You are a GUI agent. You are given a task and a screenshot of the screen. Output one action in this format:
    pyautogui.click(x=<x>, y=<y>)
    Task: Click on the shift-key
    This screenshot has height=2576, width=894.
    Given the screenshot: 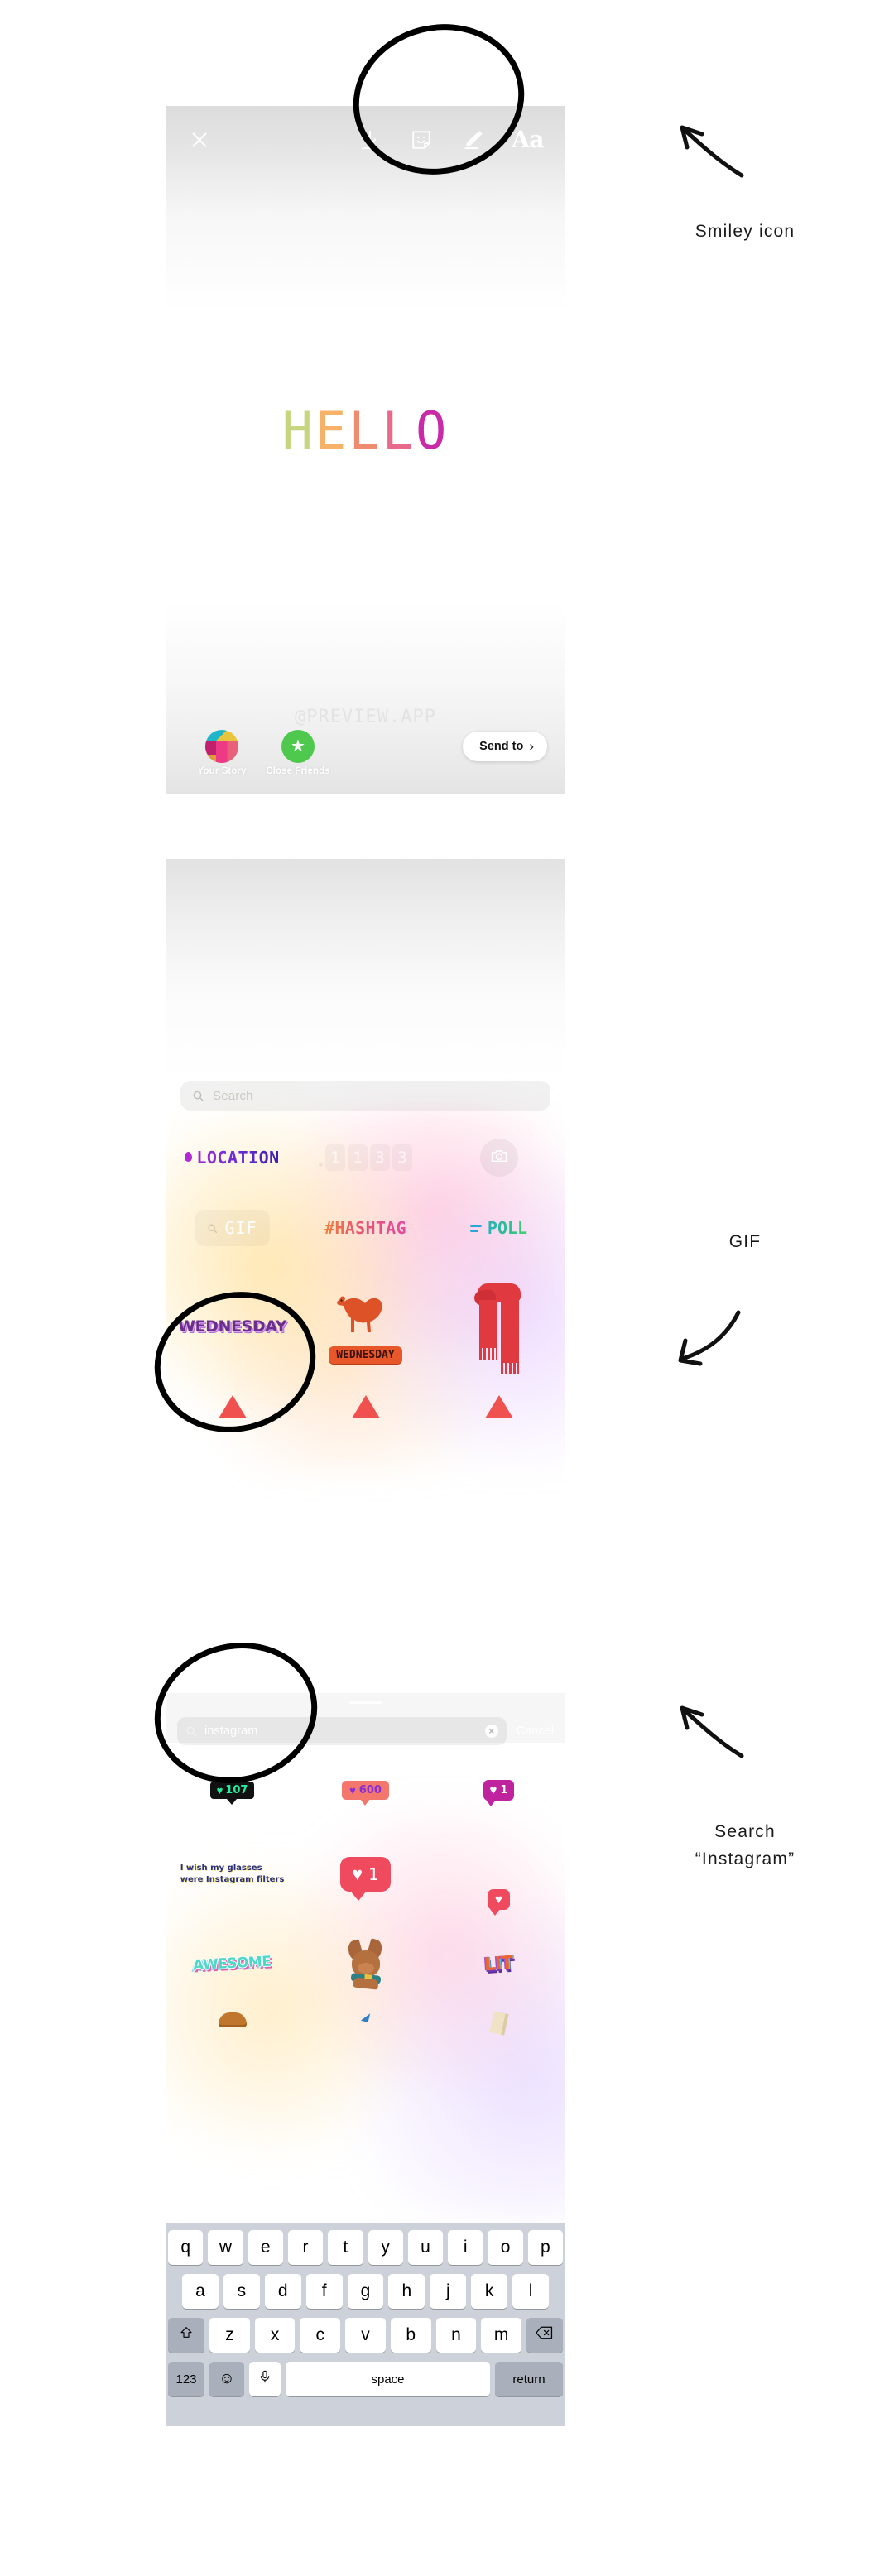 What is the action you would take?
    pyautogui.click(x=185, y=2336)
    